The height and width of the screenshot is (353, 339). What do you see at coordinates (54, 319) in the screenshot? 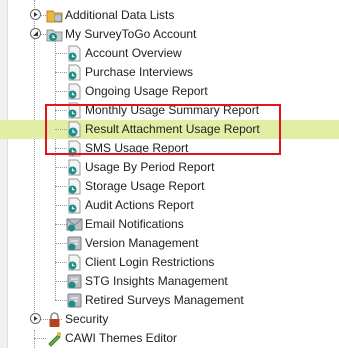
I see `security-lock-icon` at bounding box center [54, 319].